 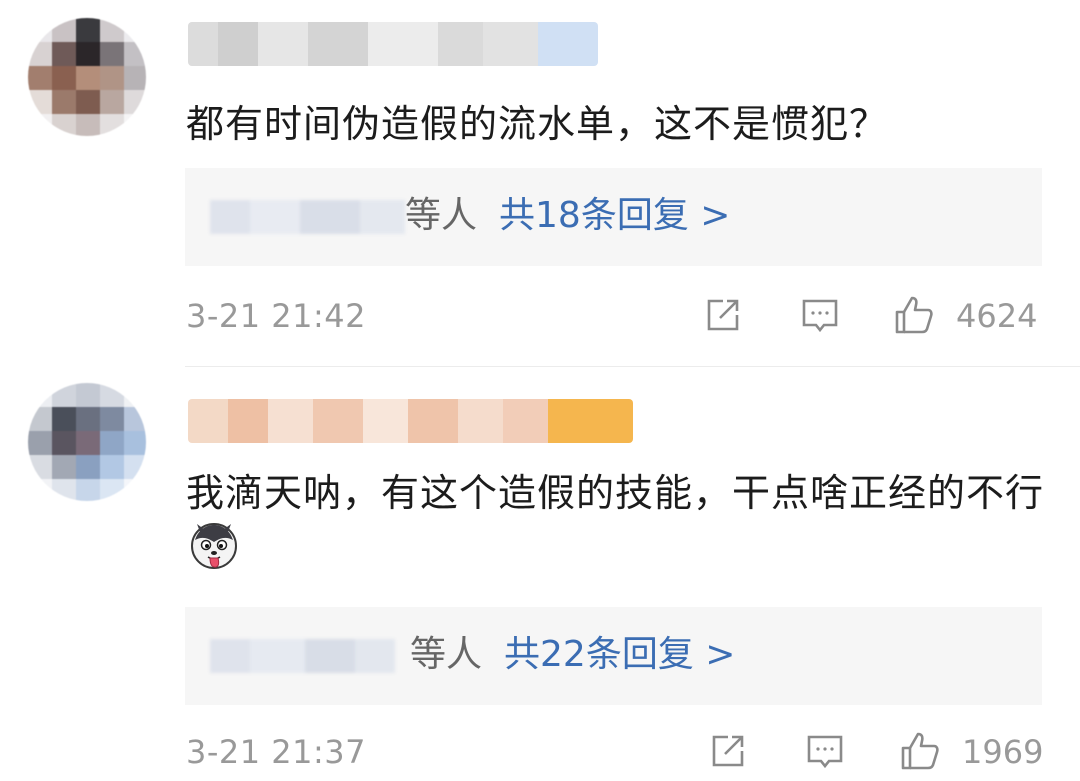 I want to click on reply-count-link: 共18条回复 >, so click(x=614, y=215).